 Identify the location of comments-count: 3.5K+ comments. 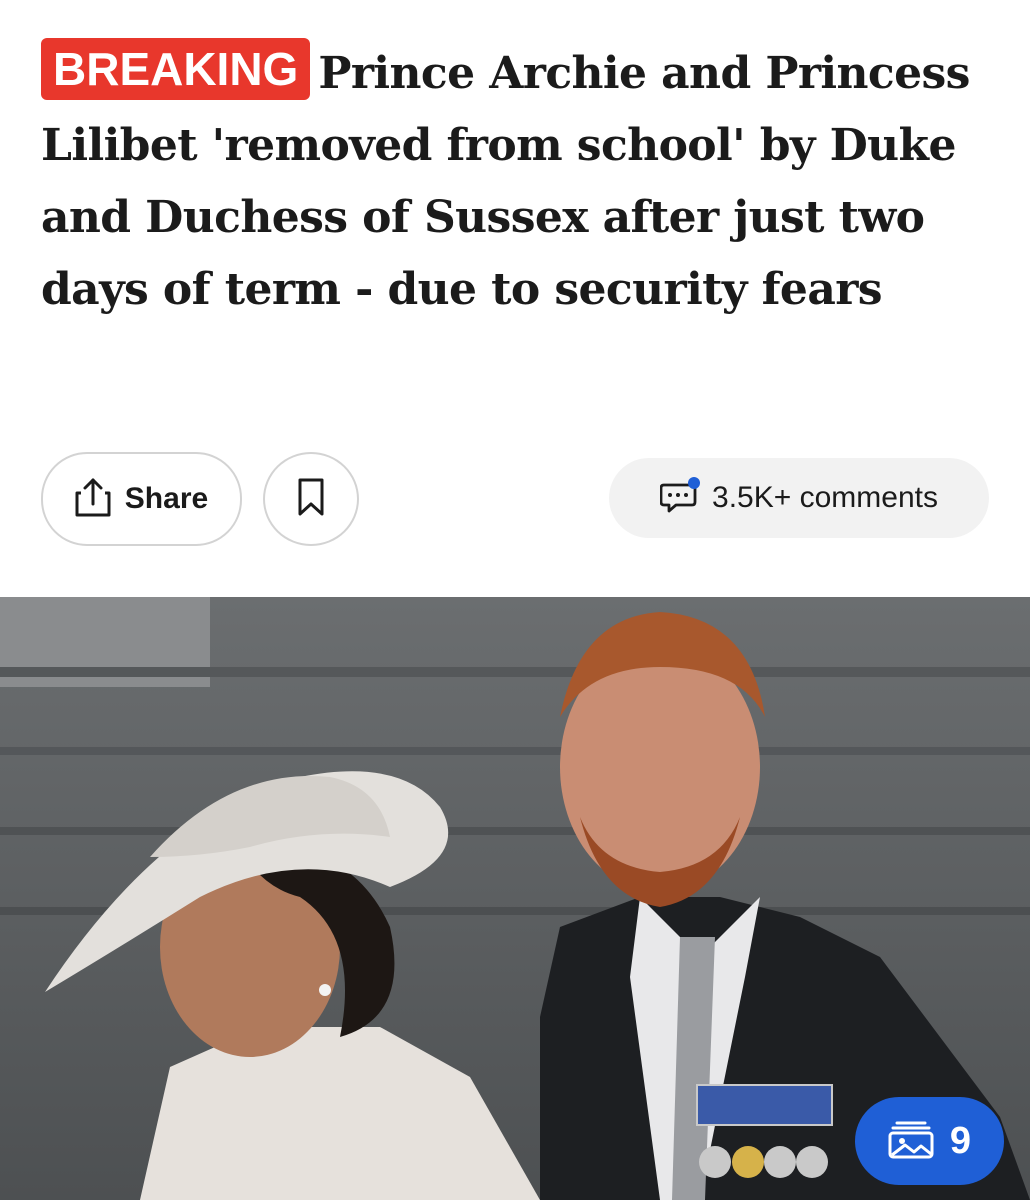
(825, 497).